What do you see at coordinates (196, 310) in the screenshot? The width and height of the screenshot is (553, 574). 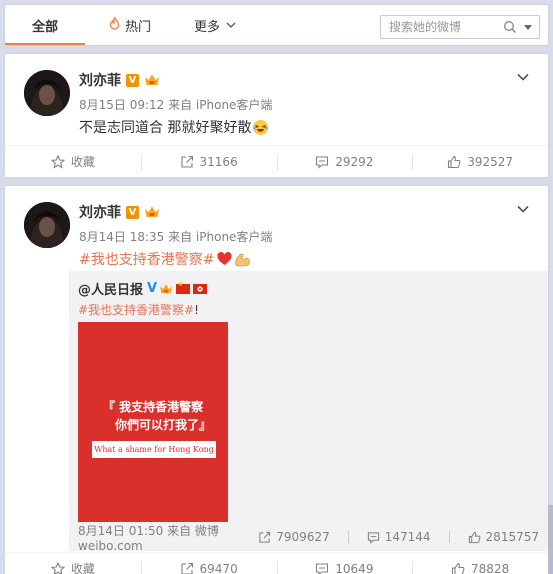 I see `repost-text-suffix: !` at bounding box center [196, 310].